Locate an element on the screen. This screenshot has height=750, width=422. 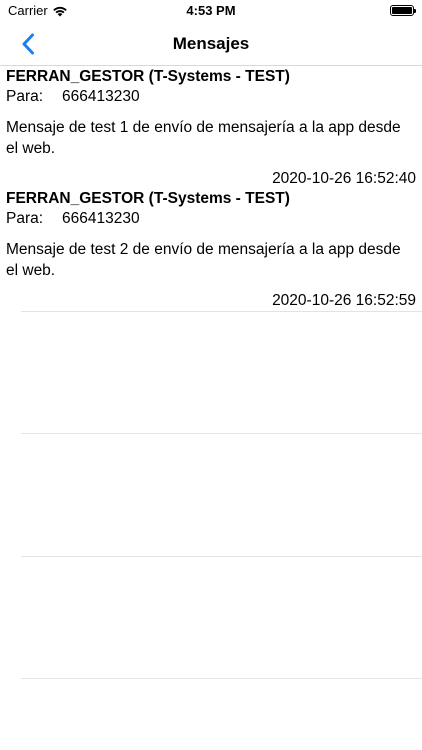
message-date: 2020-10-26 16:52:40 is located at coordinates (344, 178).